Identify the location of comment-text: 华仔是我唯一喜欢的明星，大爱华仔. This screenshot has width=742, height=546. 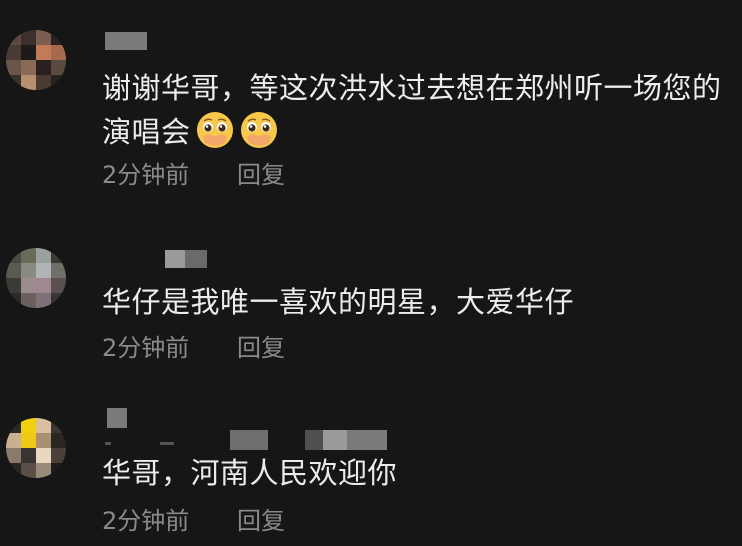
(338, 302).